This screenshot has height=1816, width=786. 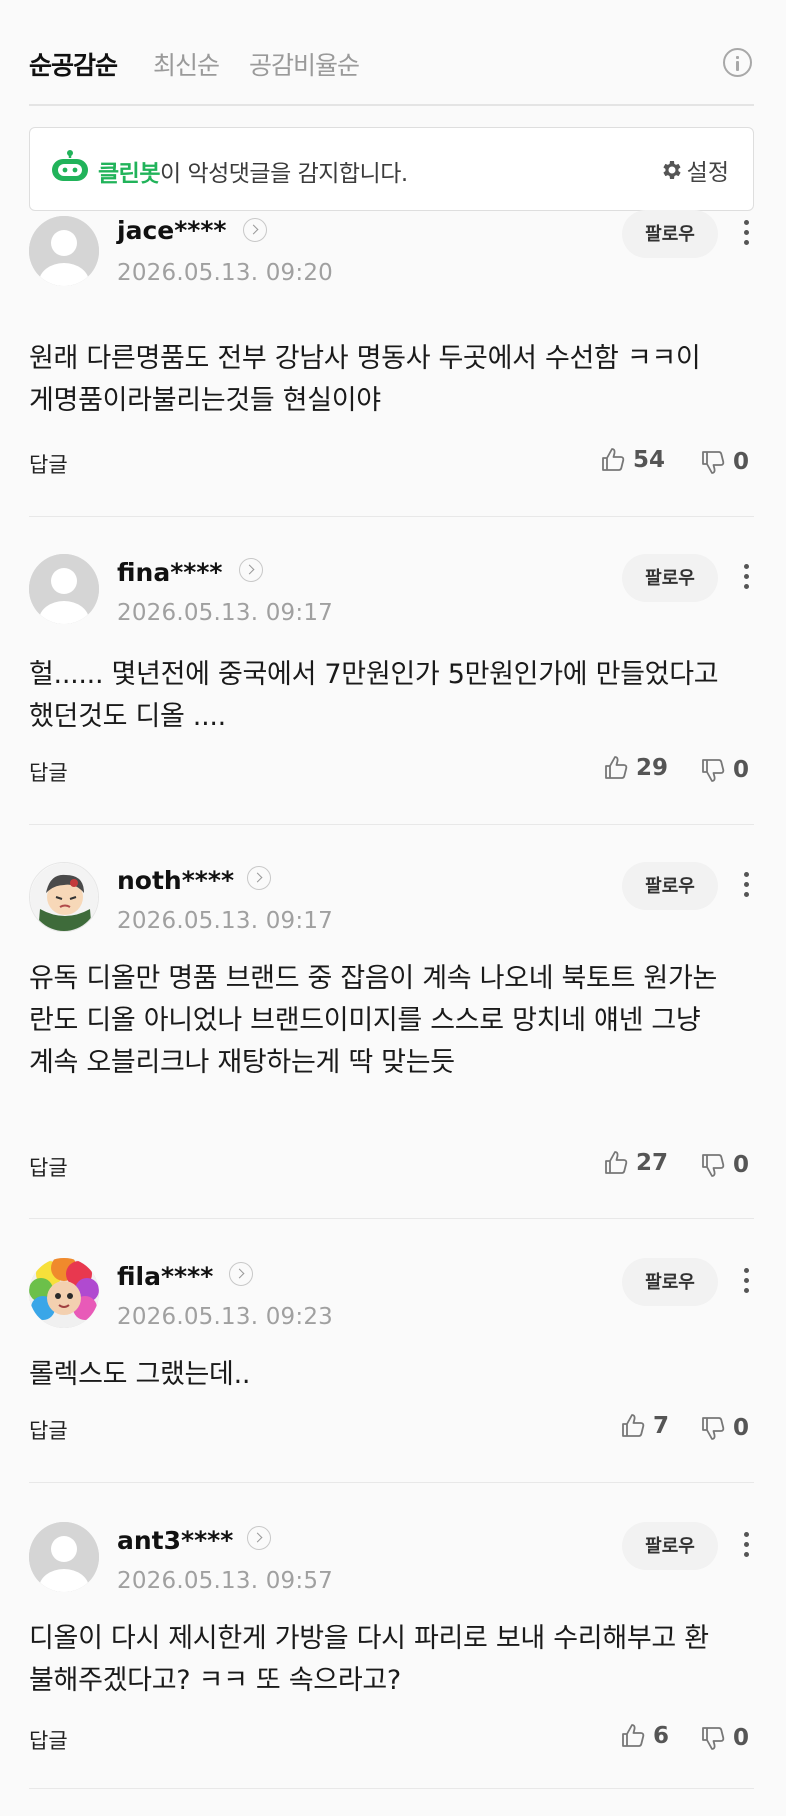 I want to click on like-count: 7, so click(x=661, y=1426).